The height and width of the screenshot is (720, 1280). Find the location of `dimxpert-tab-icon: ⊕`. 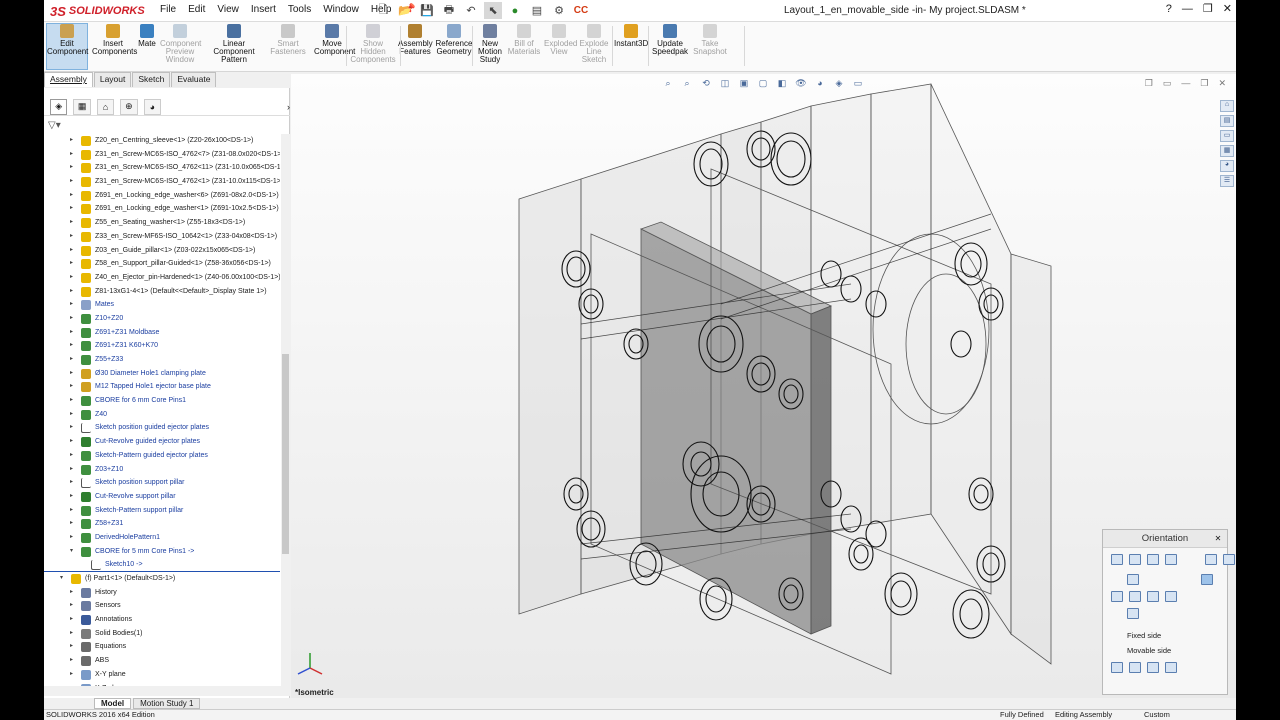

dimxpert-tab-icon: ⊕ is located at coordinates (129, 106).